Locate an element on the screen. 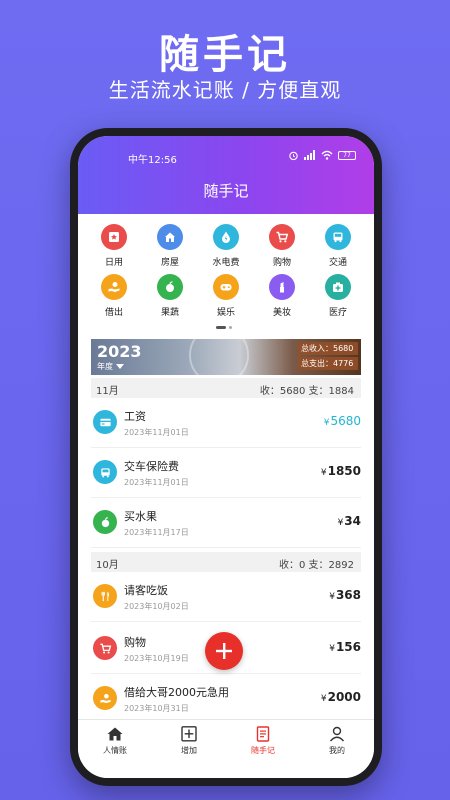  alarm-icon is located at coordinates (293, 155).